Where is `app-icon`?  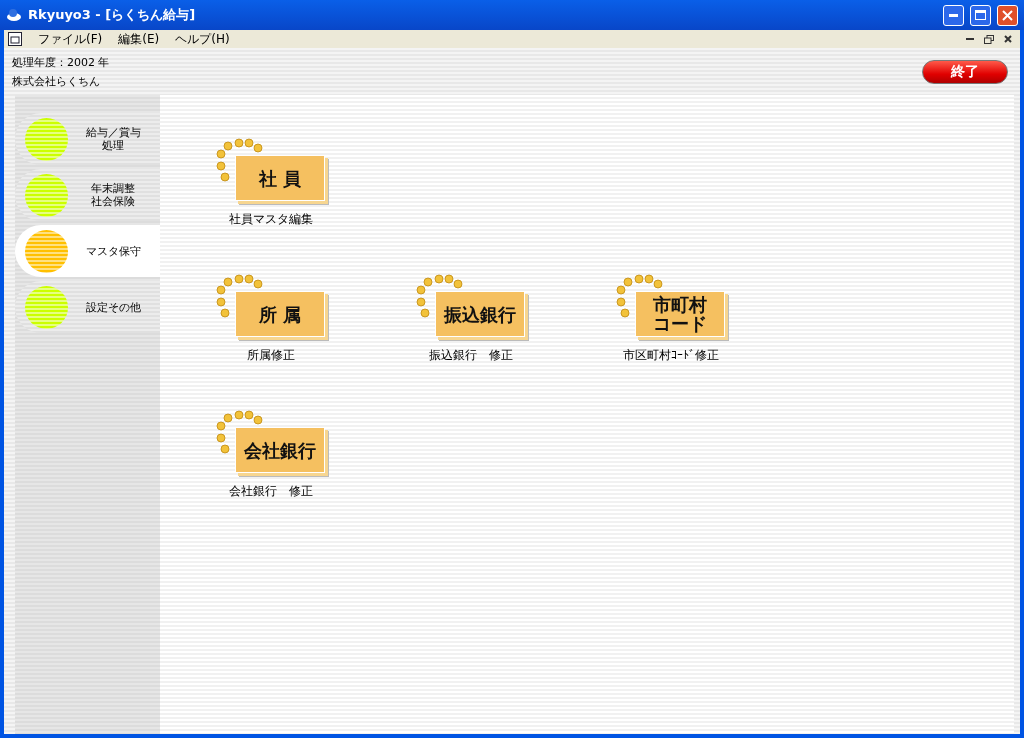
app-icon is located at coordinates (14, 15).